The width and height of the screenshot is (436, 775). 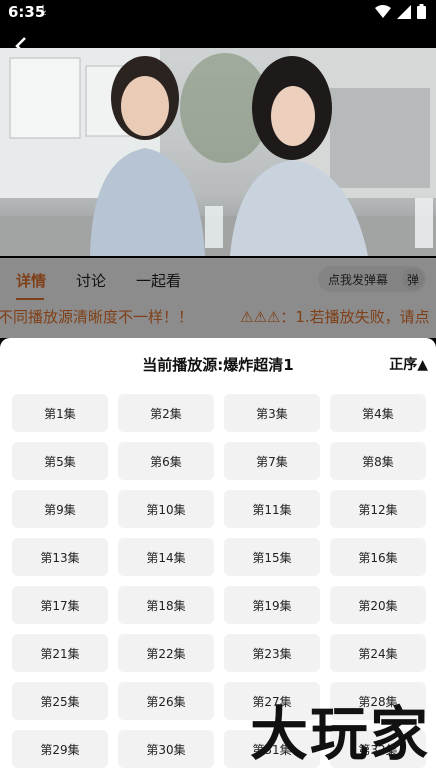 I want to click on sort-order-button: 正序▲, so click(x=408, y=364).